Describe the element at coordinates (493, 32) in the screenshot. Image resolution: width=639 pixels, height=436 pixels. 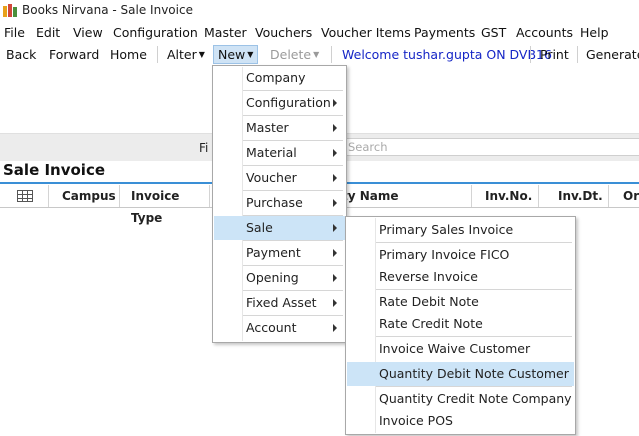
I see `menu-gst: GST` at that location.